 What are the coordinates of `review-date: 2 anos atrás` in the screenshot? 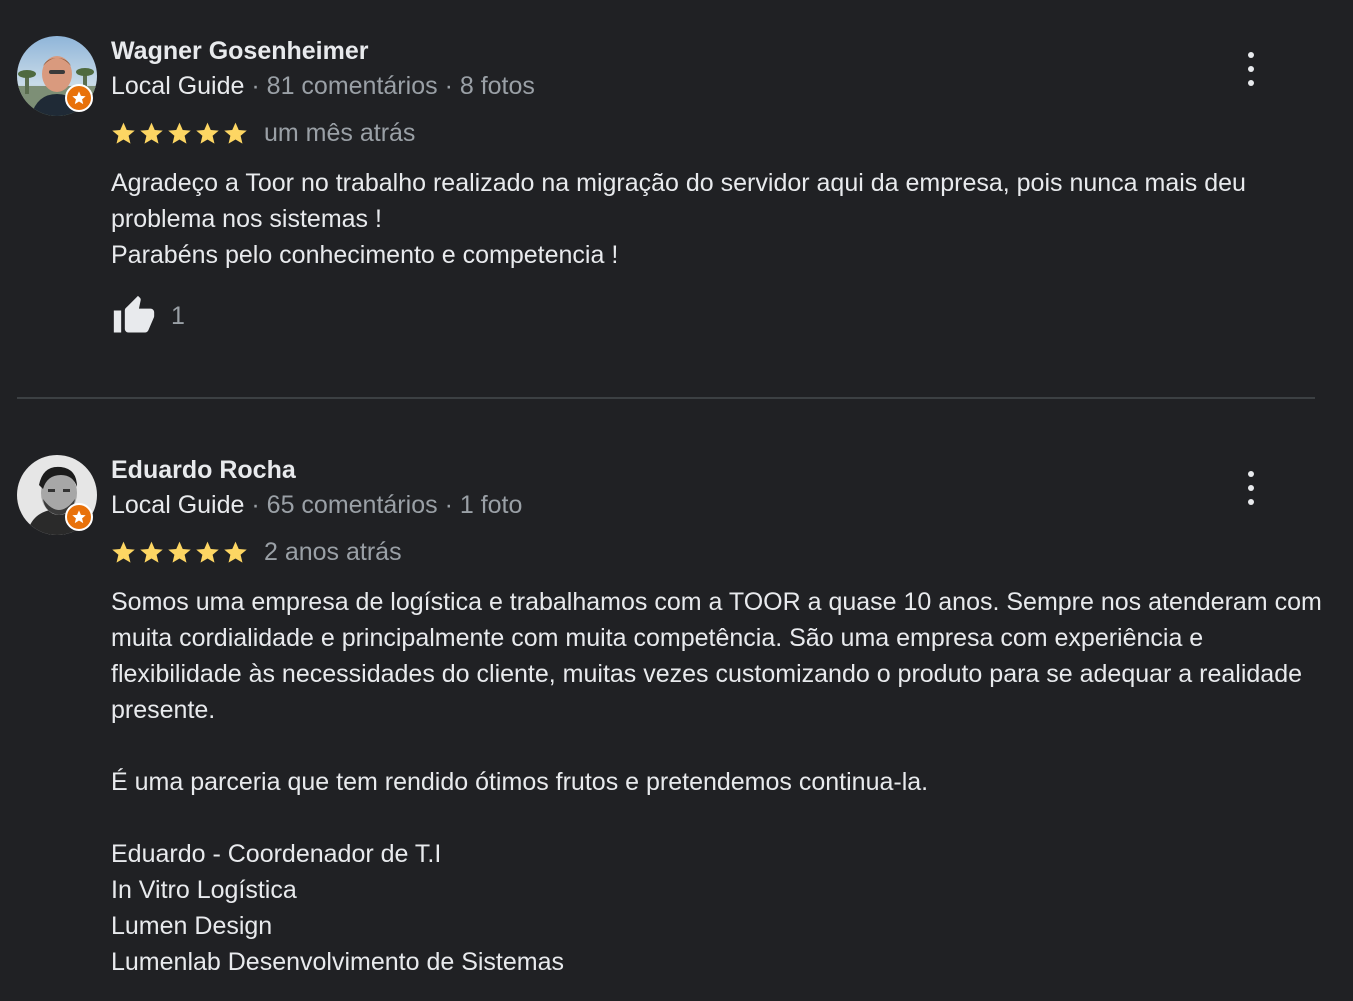 It's located at (333, 551).